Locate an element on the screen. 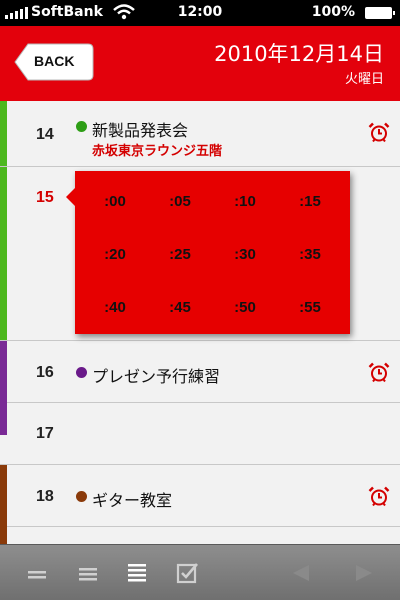 The image size is (400, 600). event-location: 赤坂東京ラウンジ五階 is located at coordinates (157, 151).